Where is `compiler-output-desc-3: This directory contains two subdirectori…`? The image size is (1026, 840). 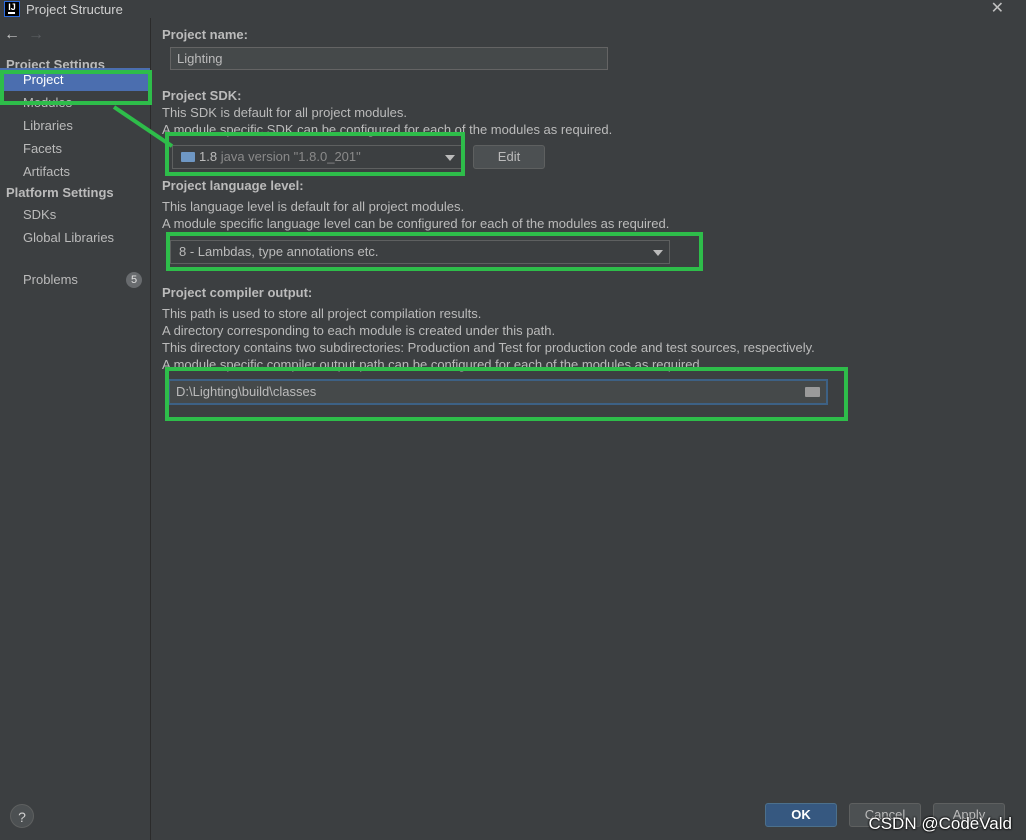 compiler-output-desc-3: This directory contains two subdirectori… is located at coordinates (488, 347).